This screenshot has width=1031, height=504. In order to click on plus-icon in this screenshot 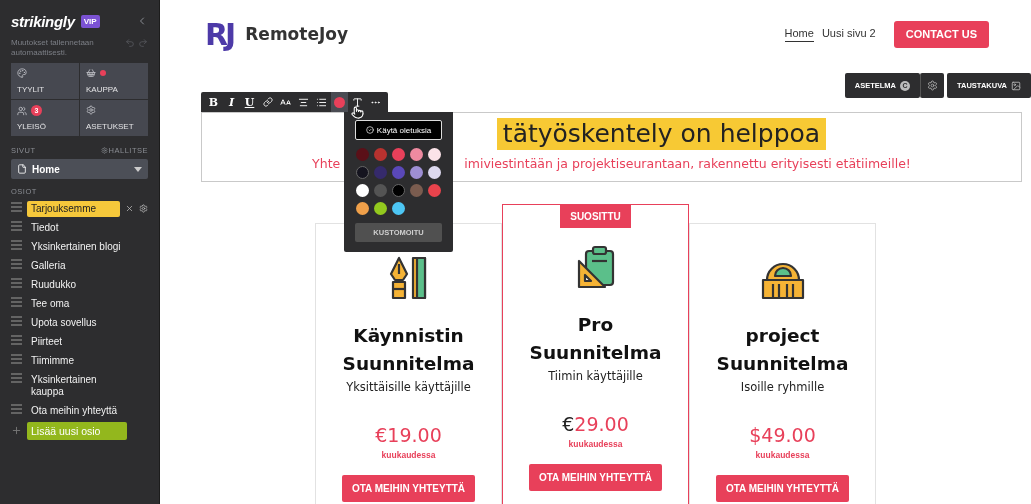, I will do `click(16, 430)`.